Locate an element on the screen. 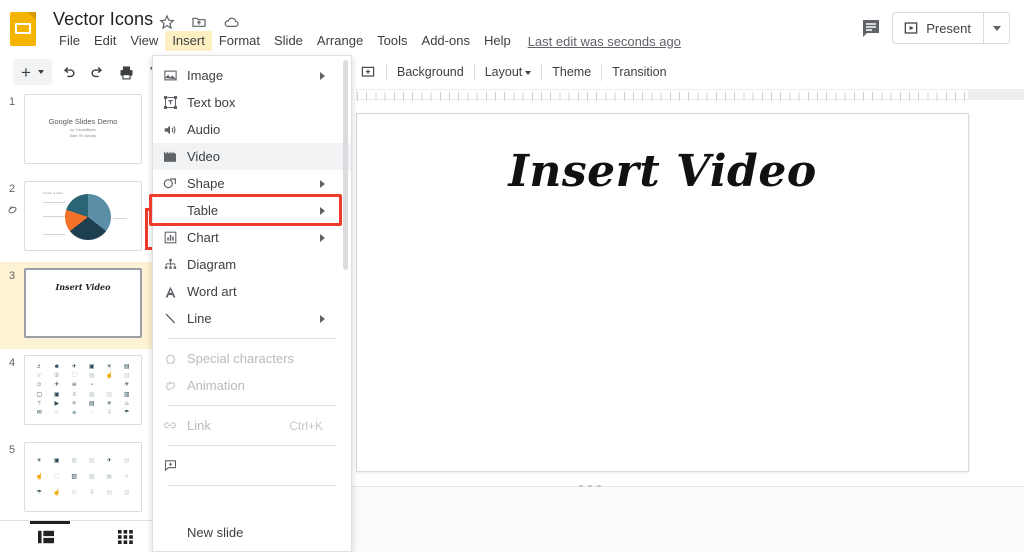 This screenshot has width=1024, height=552. omega-icon is located at coordinates (170, 358).